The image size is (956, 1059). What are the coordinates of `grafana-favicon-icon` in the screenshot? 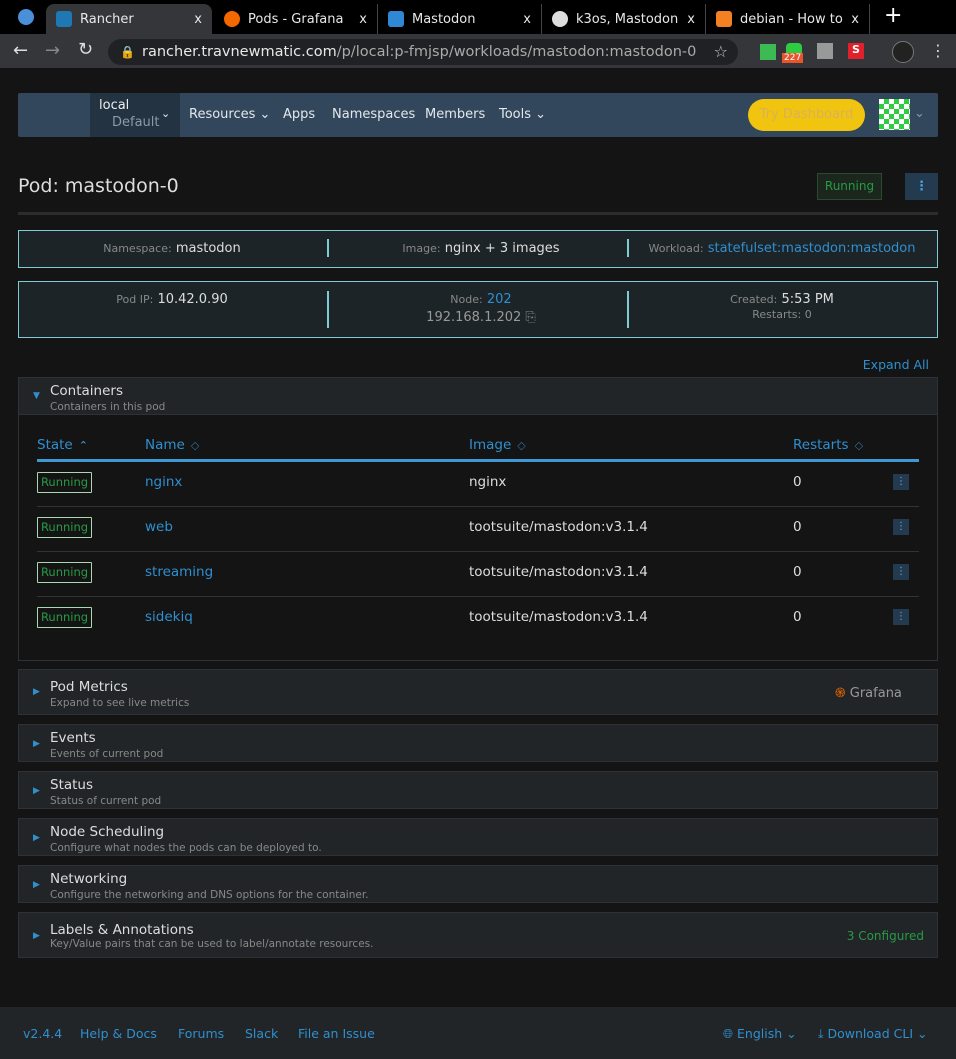 It's located at (232, 19).